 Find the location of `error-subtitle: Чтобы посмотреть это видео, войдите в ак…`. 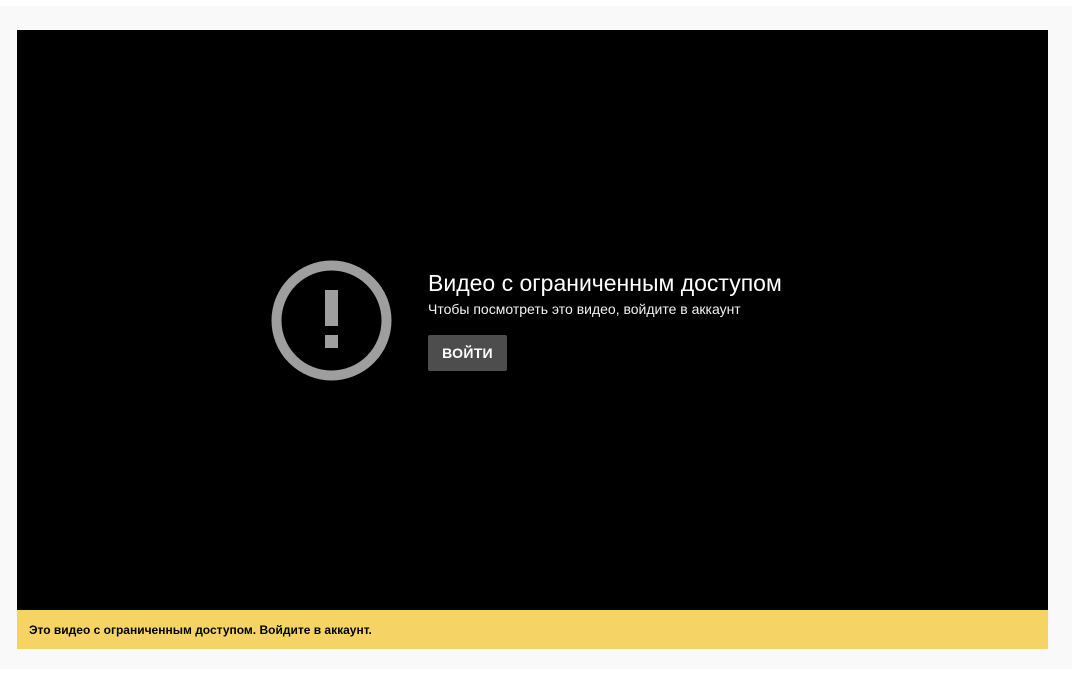

error-subtitle: Чтобы посмотреть это видео, войдите в ак… is located at coordinates (584, 309).